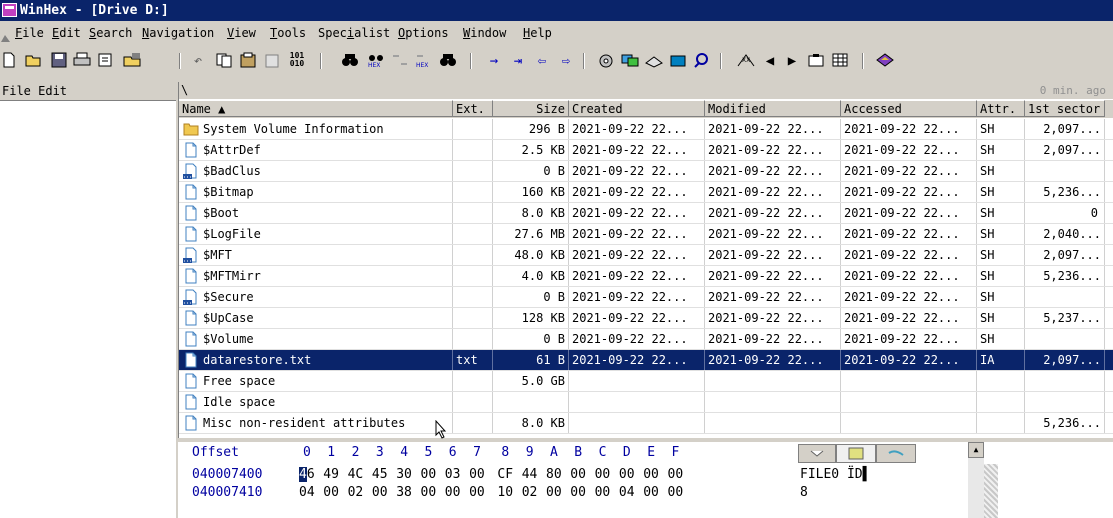  Describe the element at coordinates (34, 61) in the screenshot. I see `open-folder-icon` at that location.